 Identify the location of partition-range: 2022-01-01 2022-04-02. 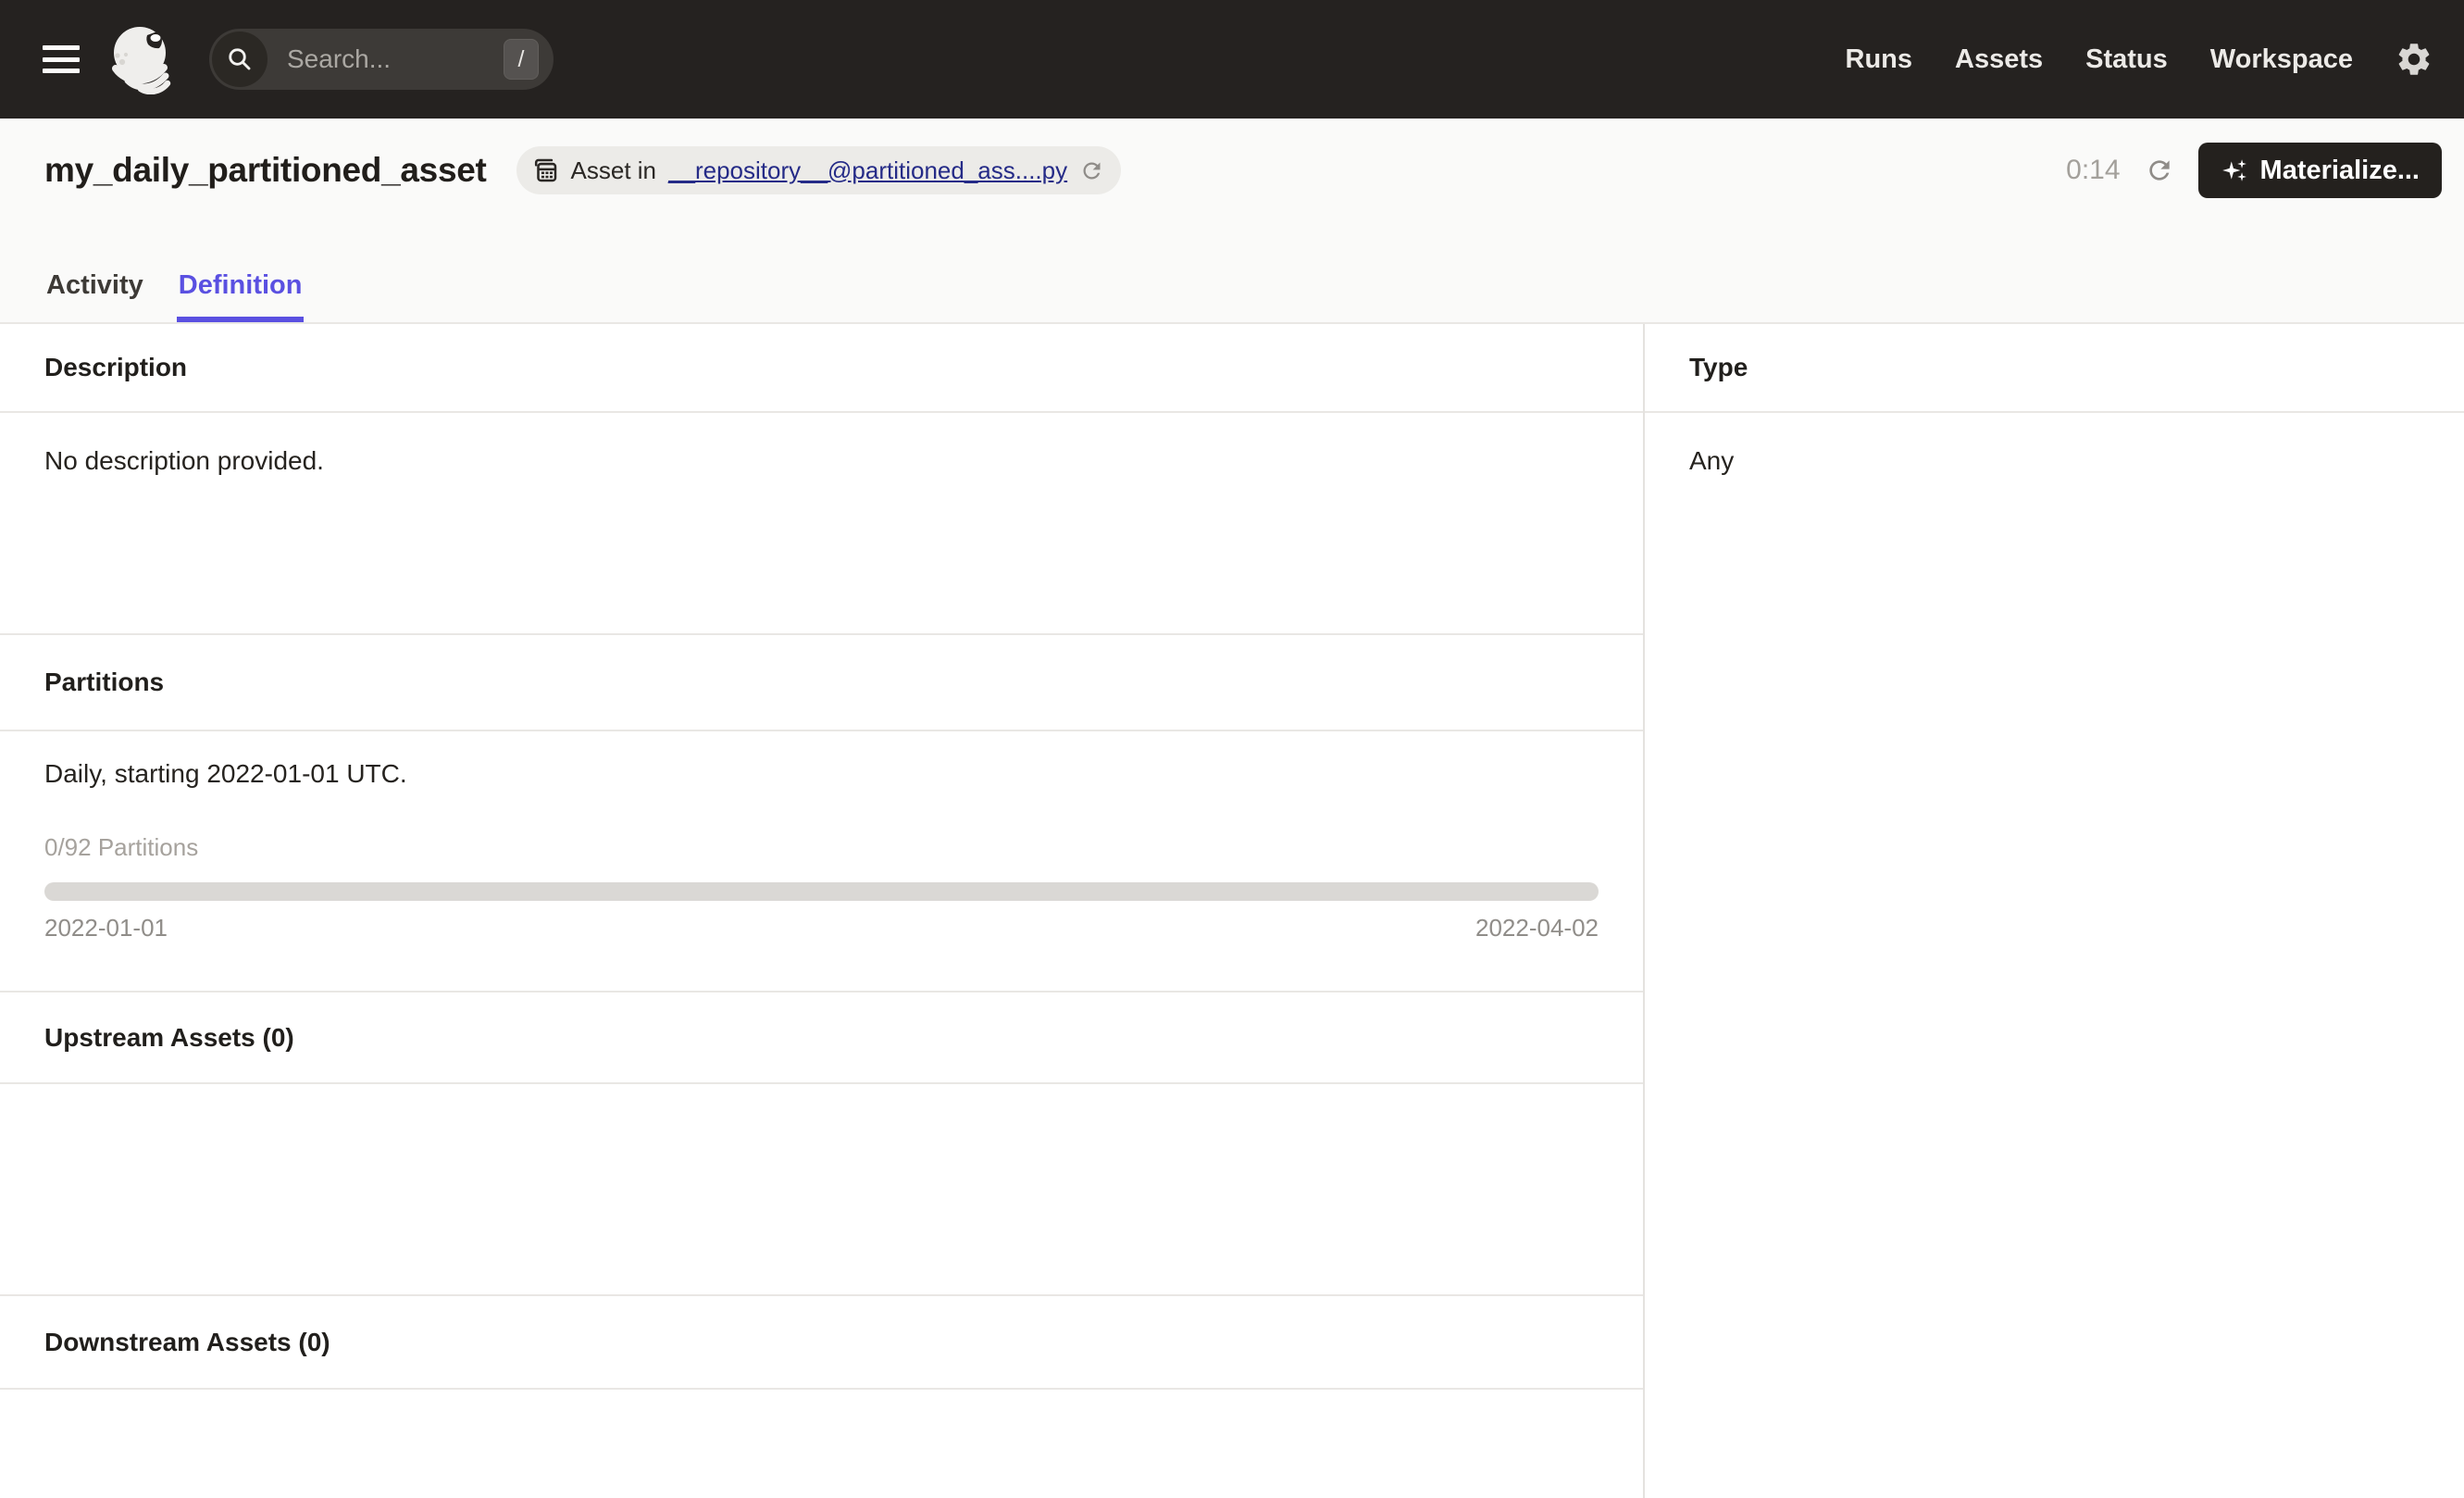
(821, 928).